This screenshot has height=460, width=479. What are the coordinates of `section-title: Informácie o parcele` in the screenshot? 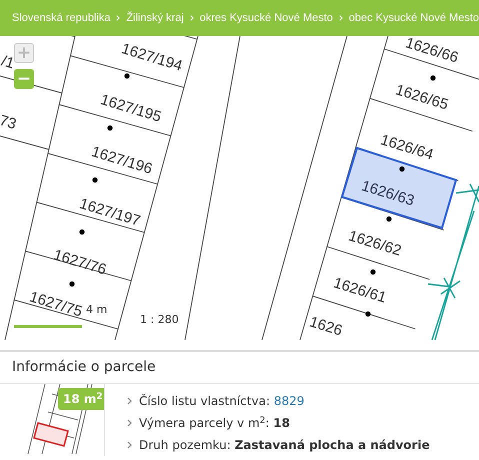 It's located at (84, 367).